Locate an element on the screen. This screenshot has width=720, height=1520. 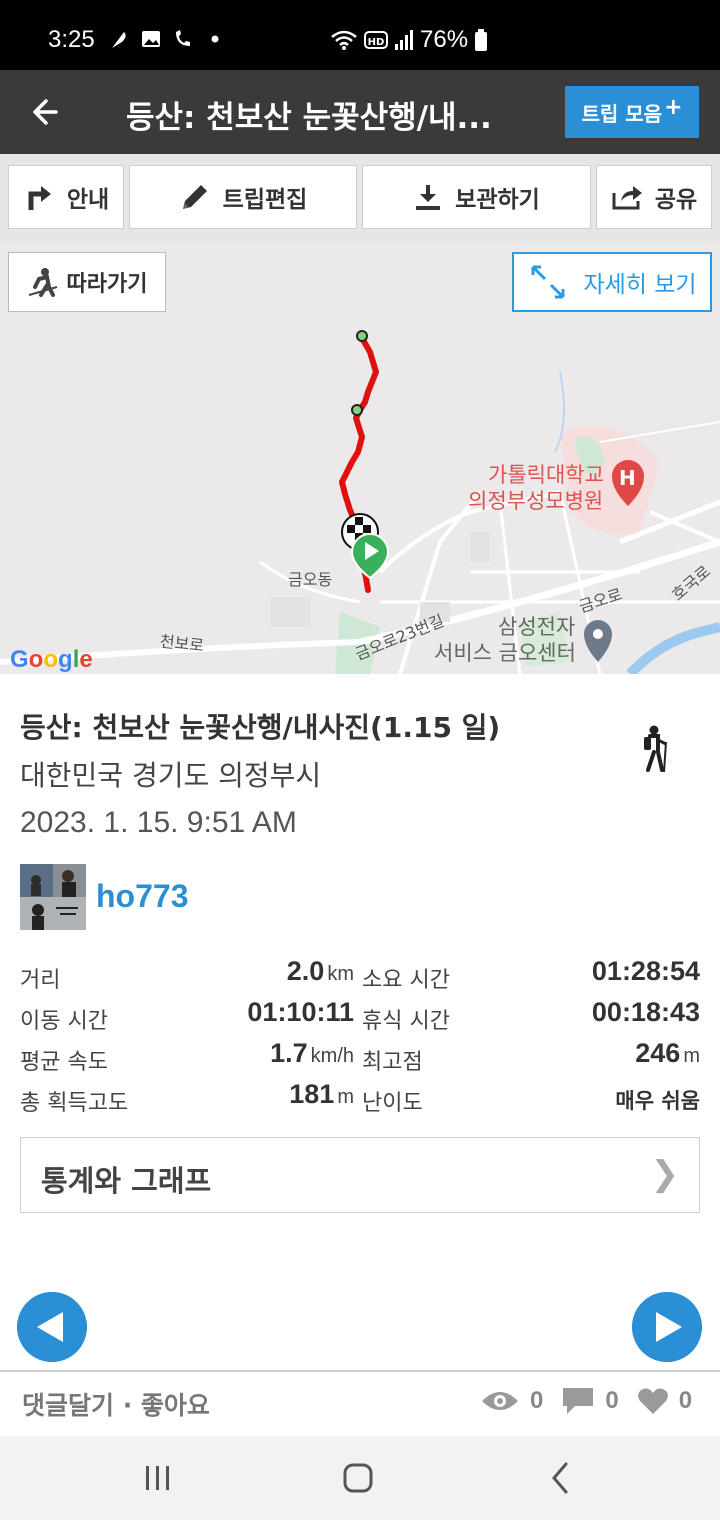
eye-icon is located at coordinates (500, 1401).